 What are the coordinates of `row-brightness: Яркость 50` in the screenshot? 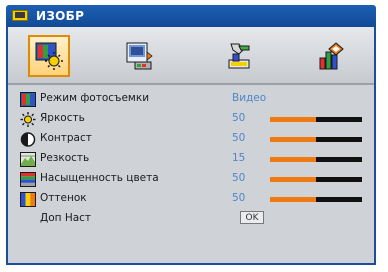 It's located at (191, 119).